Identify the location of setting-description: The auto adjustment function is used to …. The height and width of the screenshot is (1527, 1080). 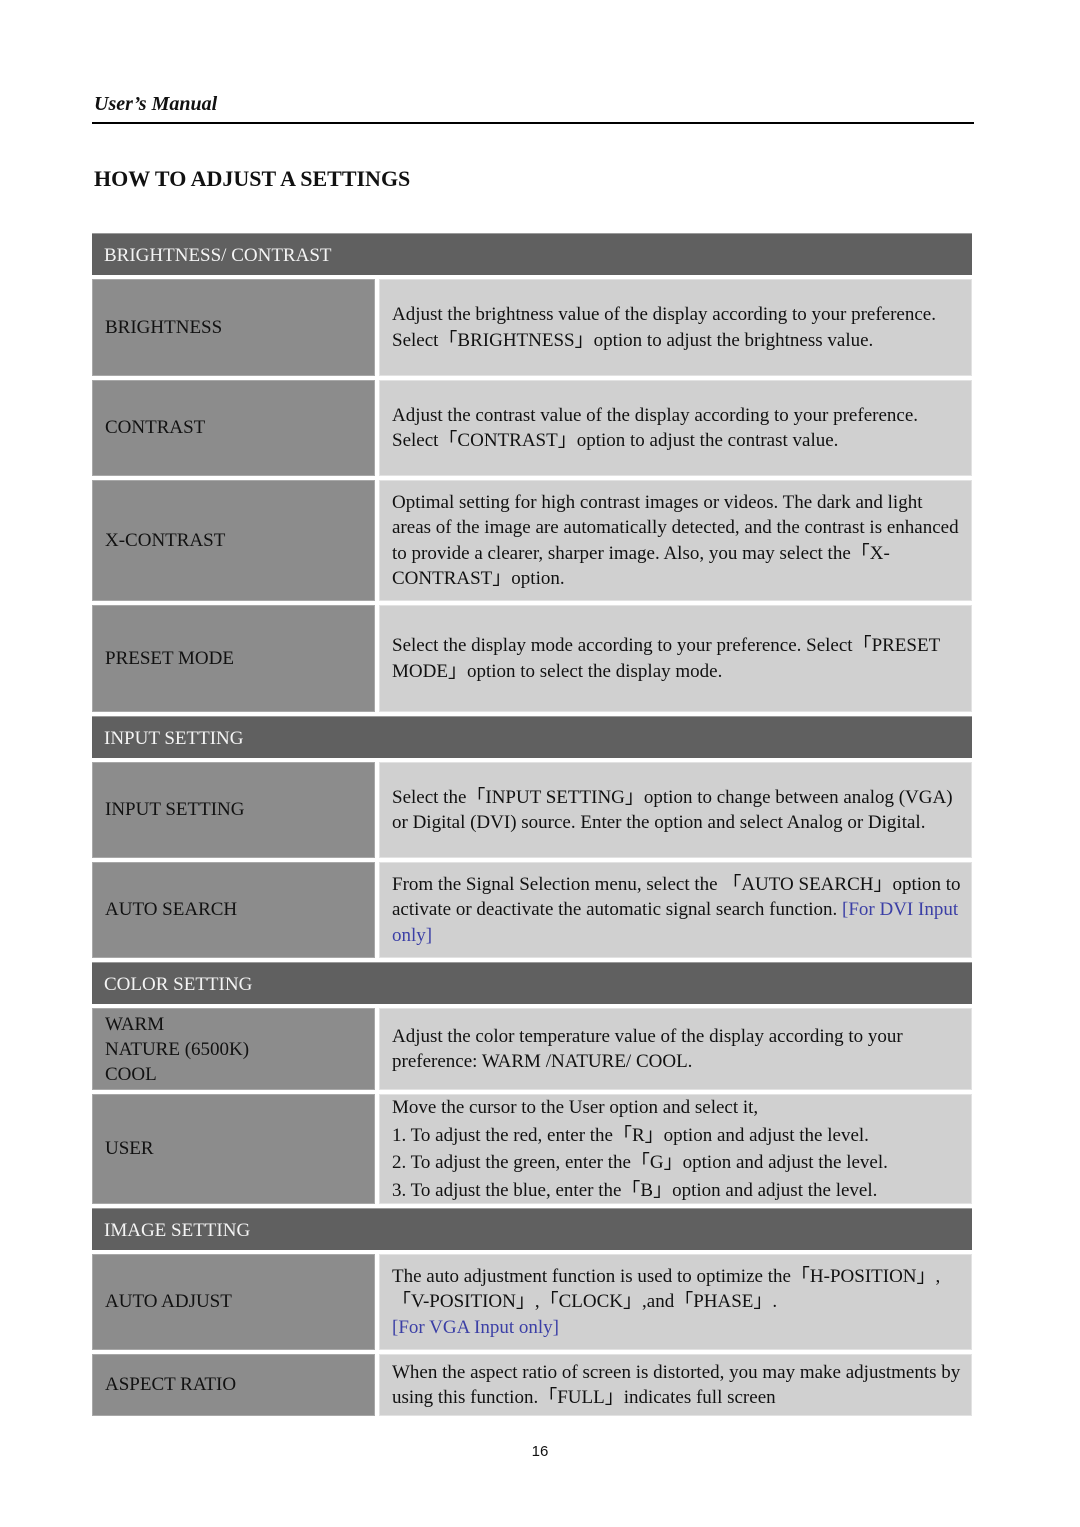
(675, 1302).